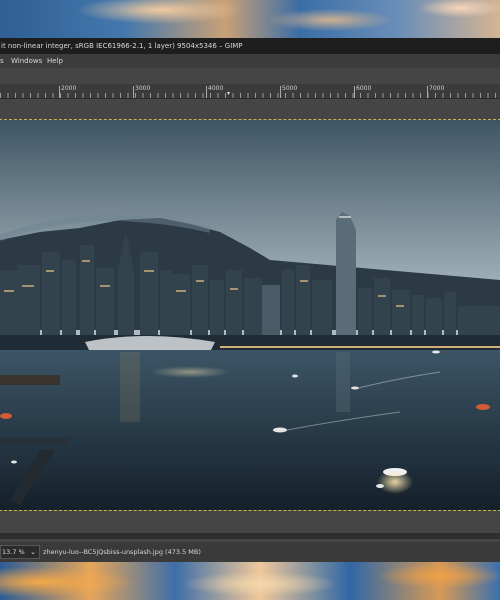 This screenshot has width=500, height=600. I want to click on ruler-label: 3000, so click(143, 88).